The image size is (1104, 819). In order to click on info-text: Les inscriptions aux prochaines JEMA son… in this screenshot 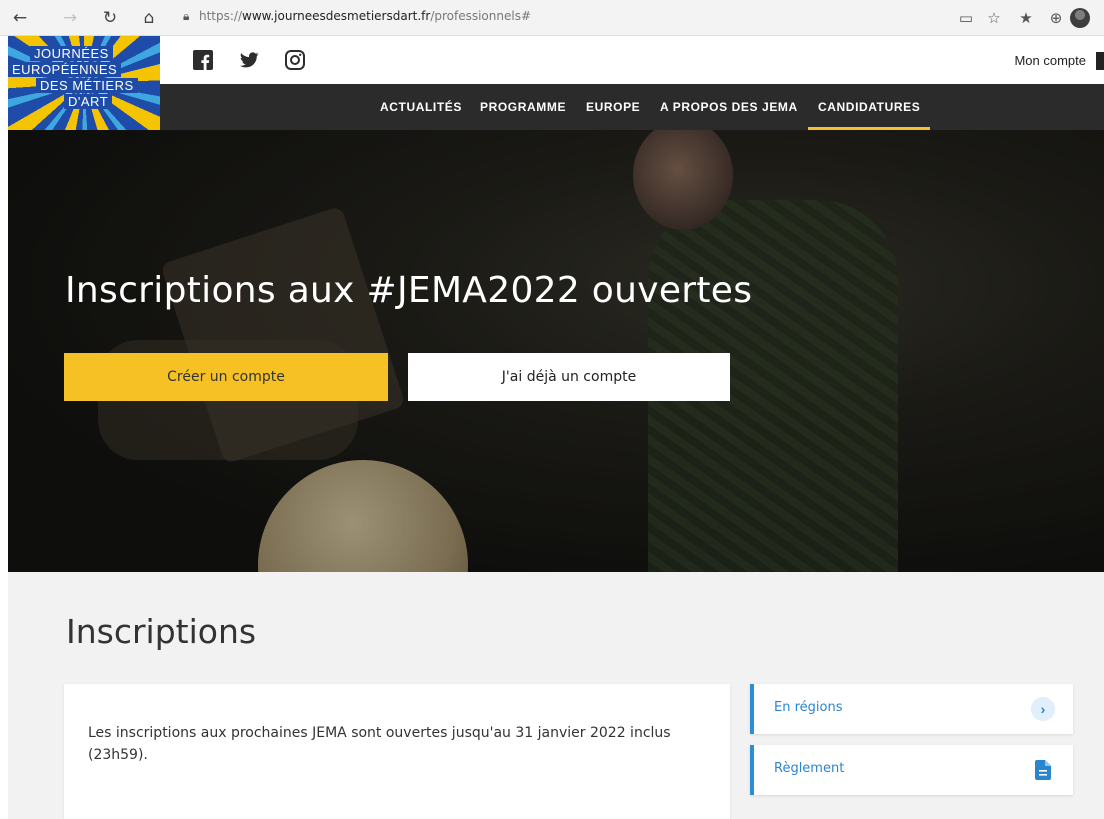, I will do `click(379, 744)`.